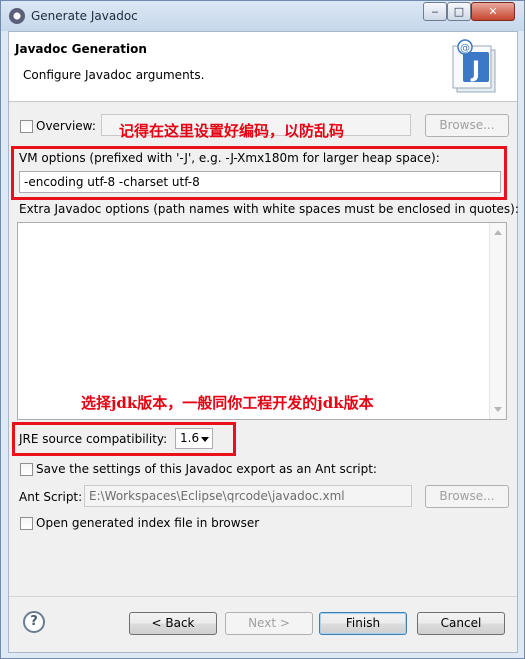 The width and height of the screenshot is (525, 659). Describe the element at coordinates (461, 623) in the screenshot. I see `cancel-button: Cancel` at that location.